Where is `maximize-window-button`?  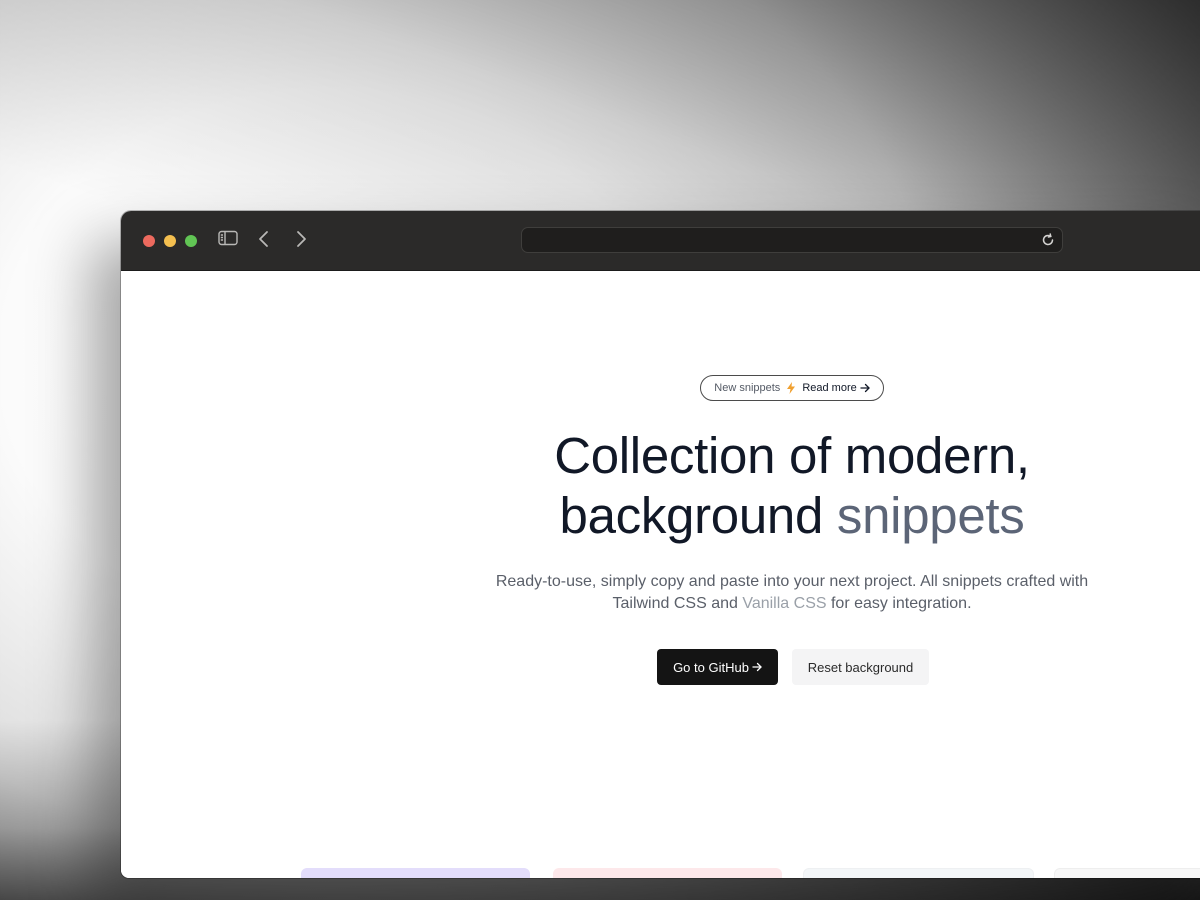
maximize-window-button is located at coordinates (191, 241).